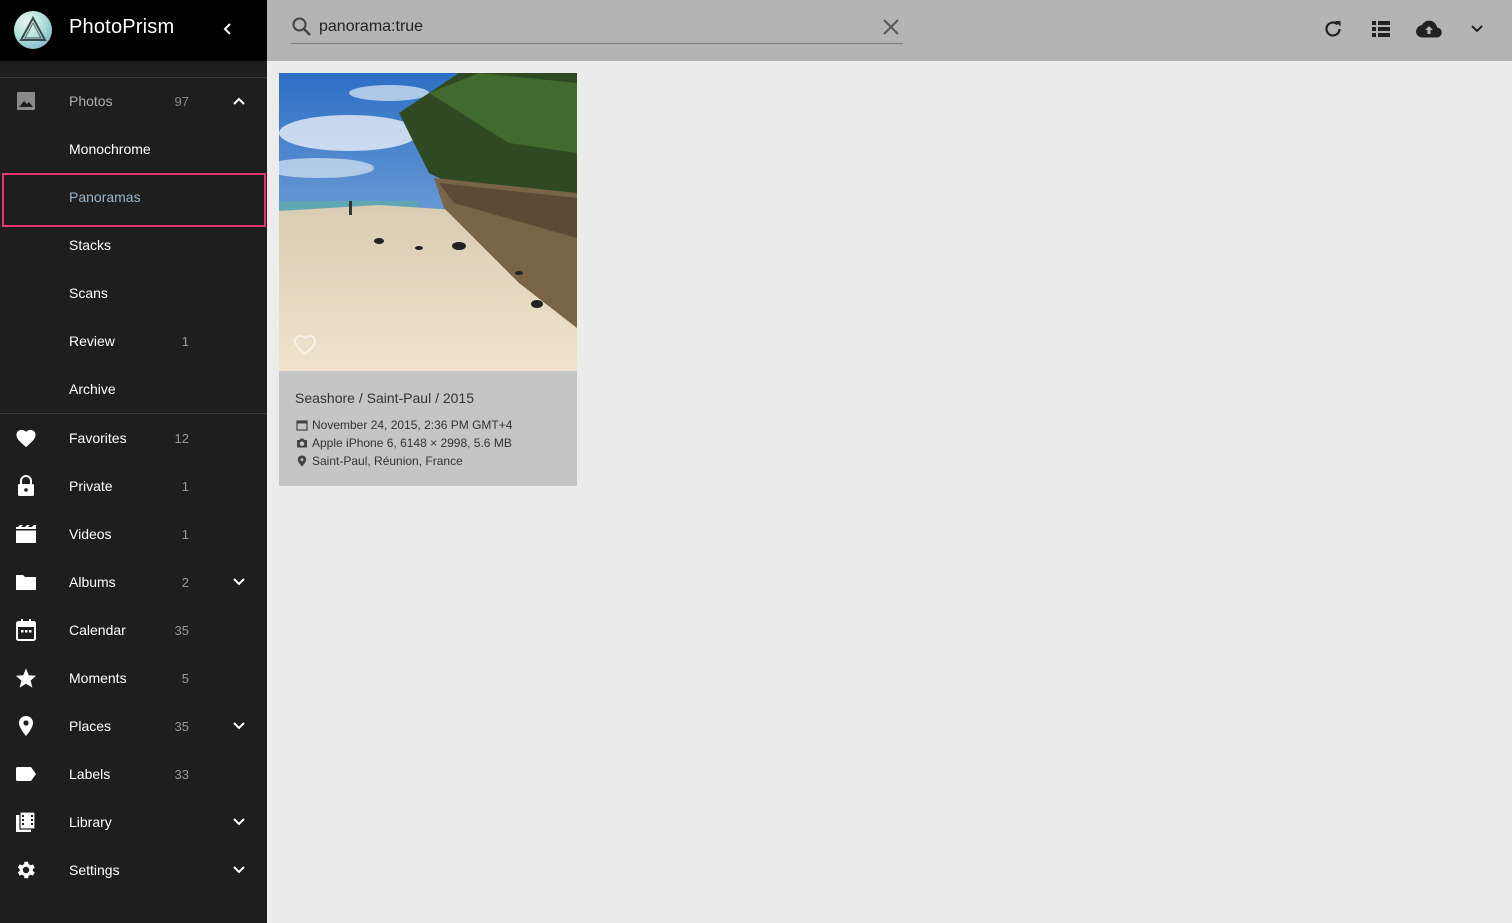 Image resolution: width=1512 pixels, height=923 pixels. Describe the element at coordinates (133, 534) in the screenshot. I see `sidebar-item-videos: Videos 1` at that location.